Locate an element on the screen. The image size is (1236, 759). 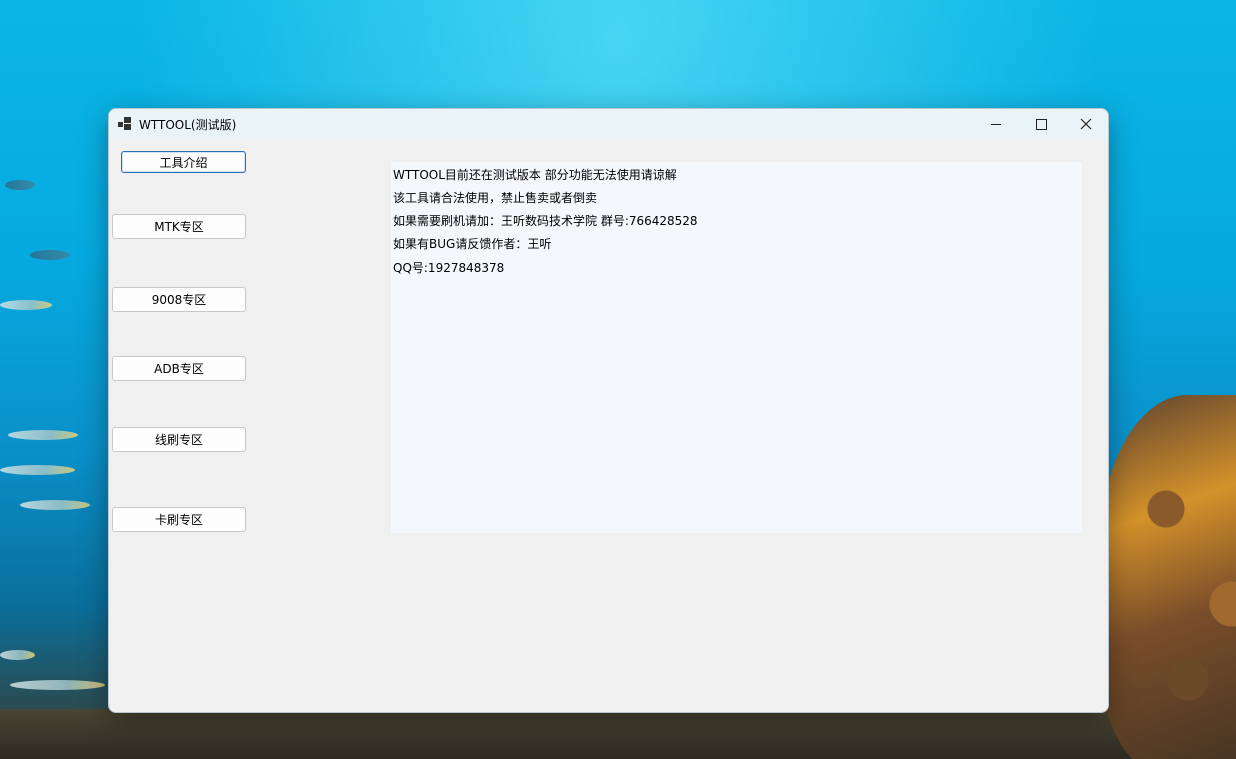
close-button is located at coordinates (1085, 124).